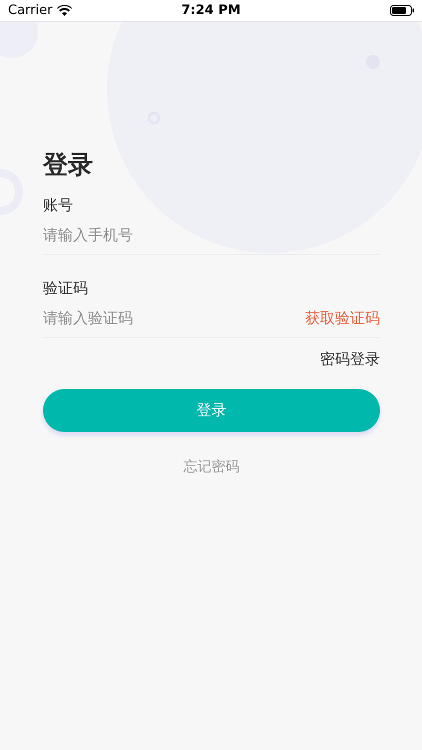 The height and width of the screenshot is (750, 422). Describe the element at coordinates (211, 10) in the screenshot. I see `status-time: 7:24 PM` at that location.